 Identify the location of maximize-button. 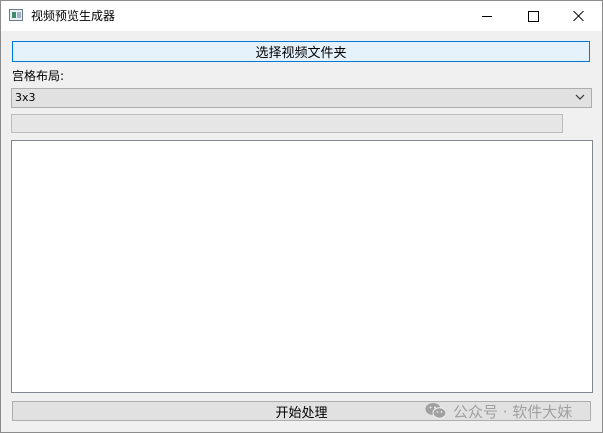
(533, 16).